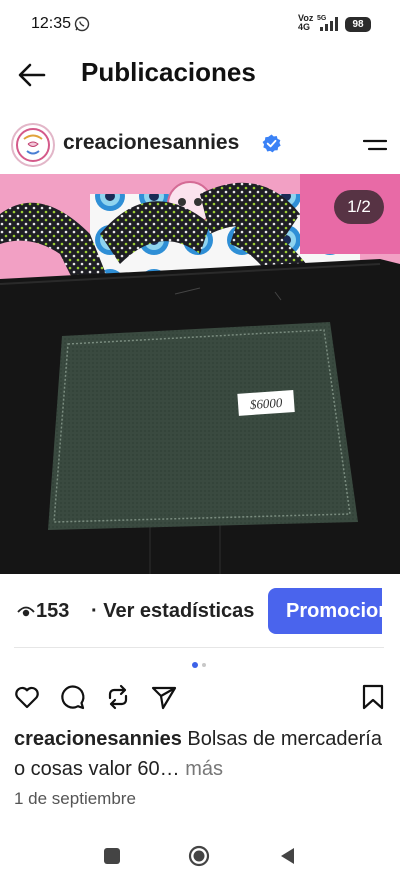  I want to click on price-tag-text: $6000, so click(266, 403).